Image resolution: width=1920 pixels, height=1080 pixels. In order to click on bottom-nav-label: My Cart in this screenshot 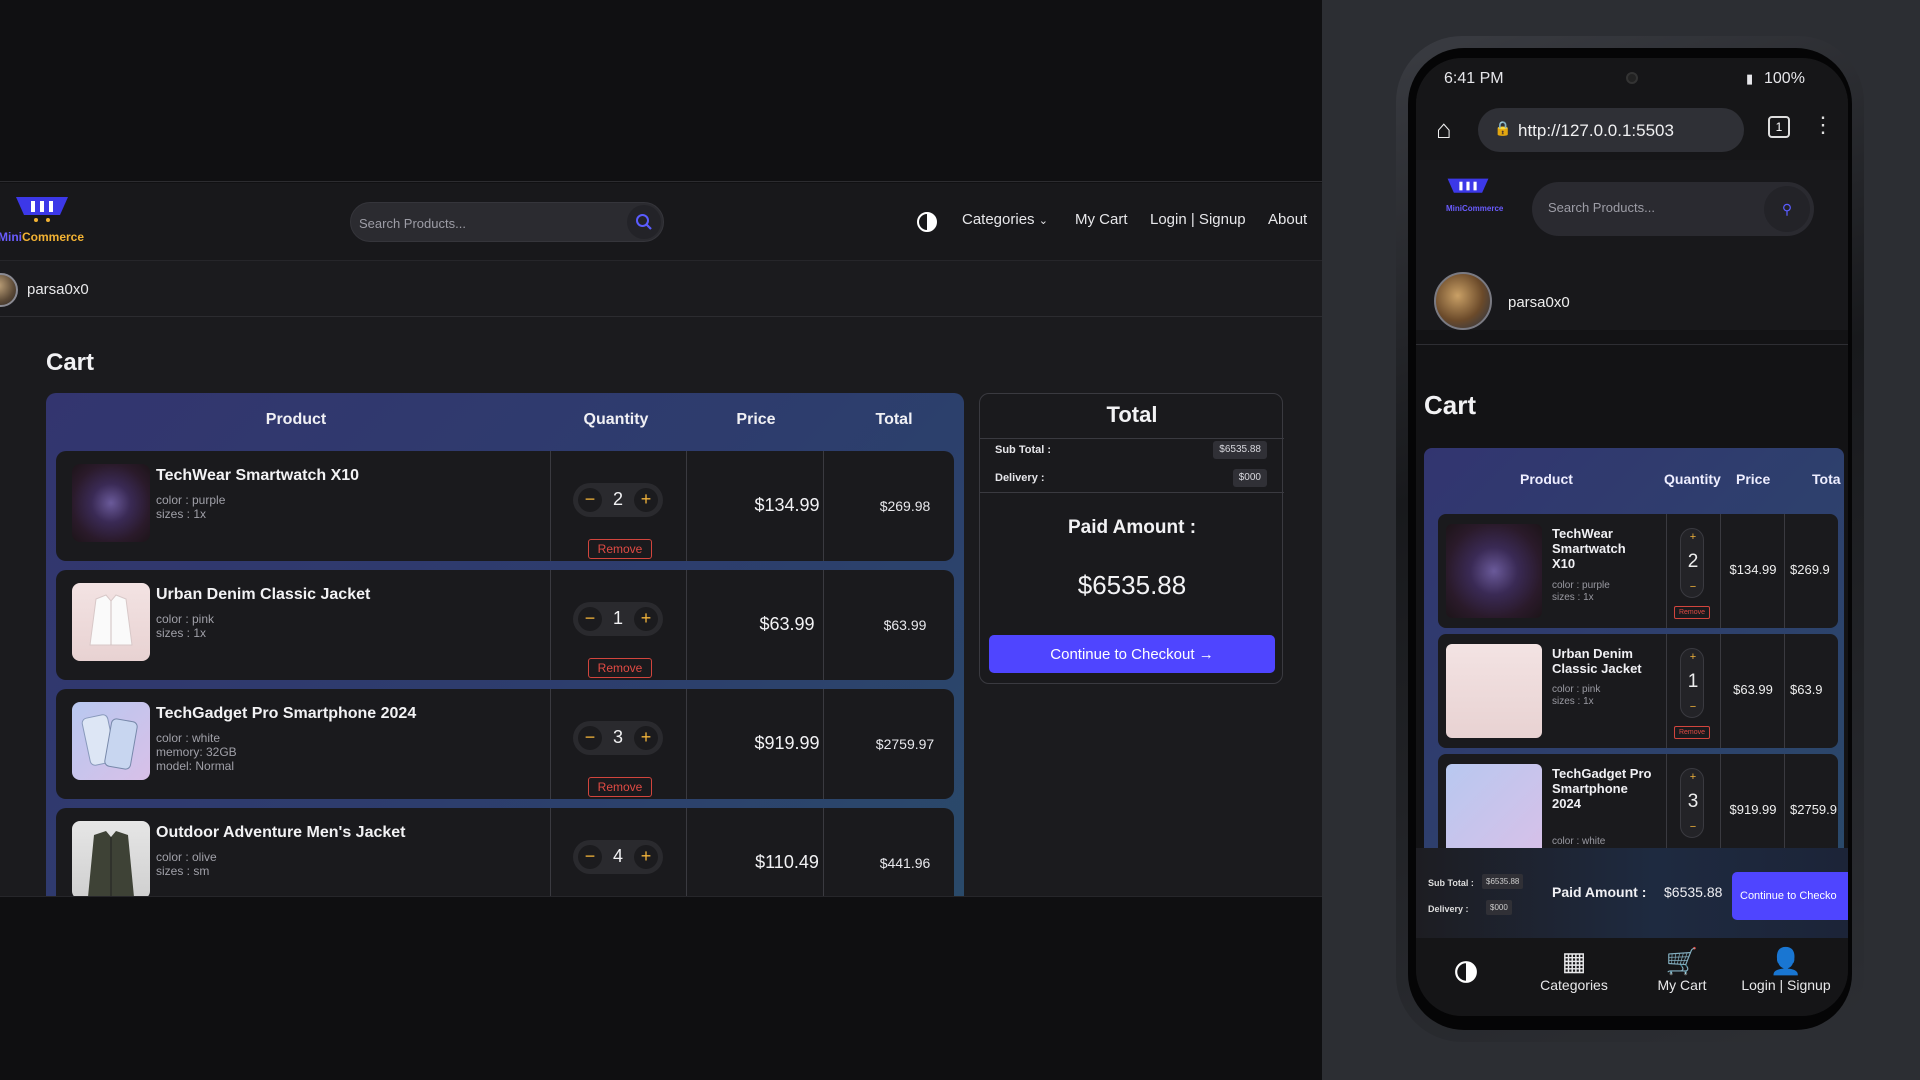, I will do `click(1682, 985)`.